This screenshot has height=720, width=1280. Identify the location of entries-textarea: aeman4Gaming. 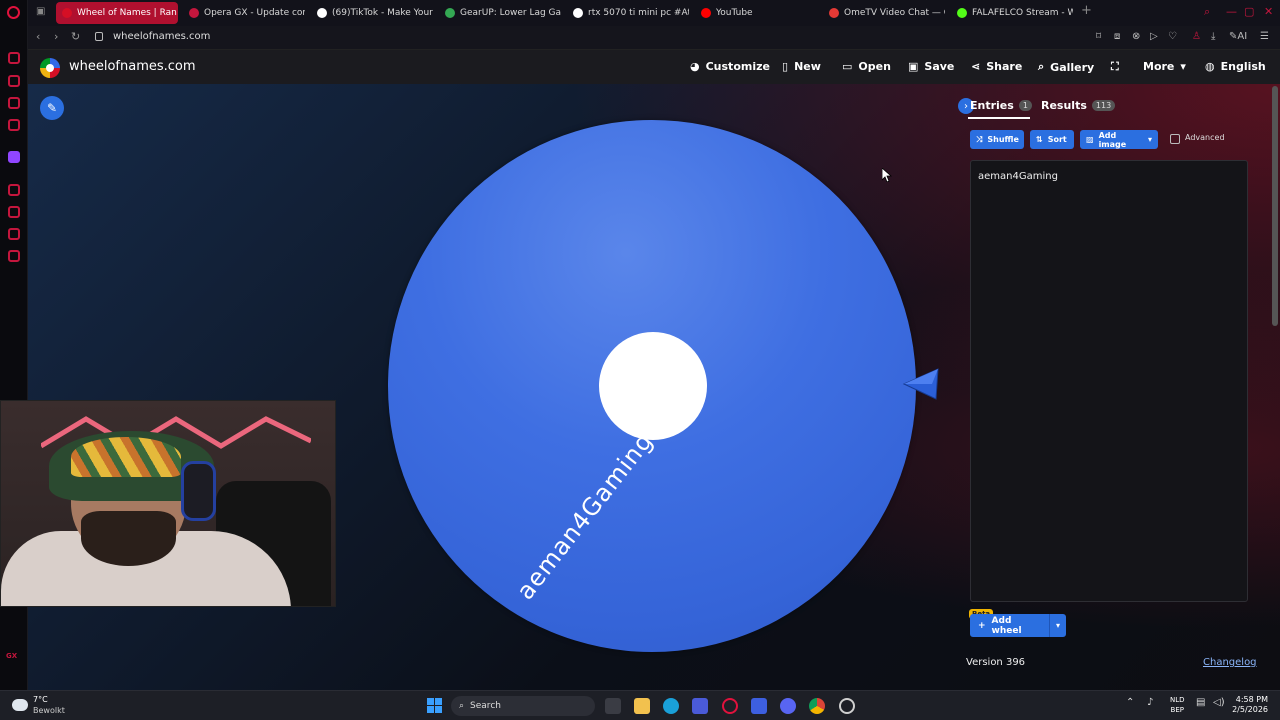
(1109, 381).